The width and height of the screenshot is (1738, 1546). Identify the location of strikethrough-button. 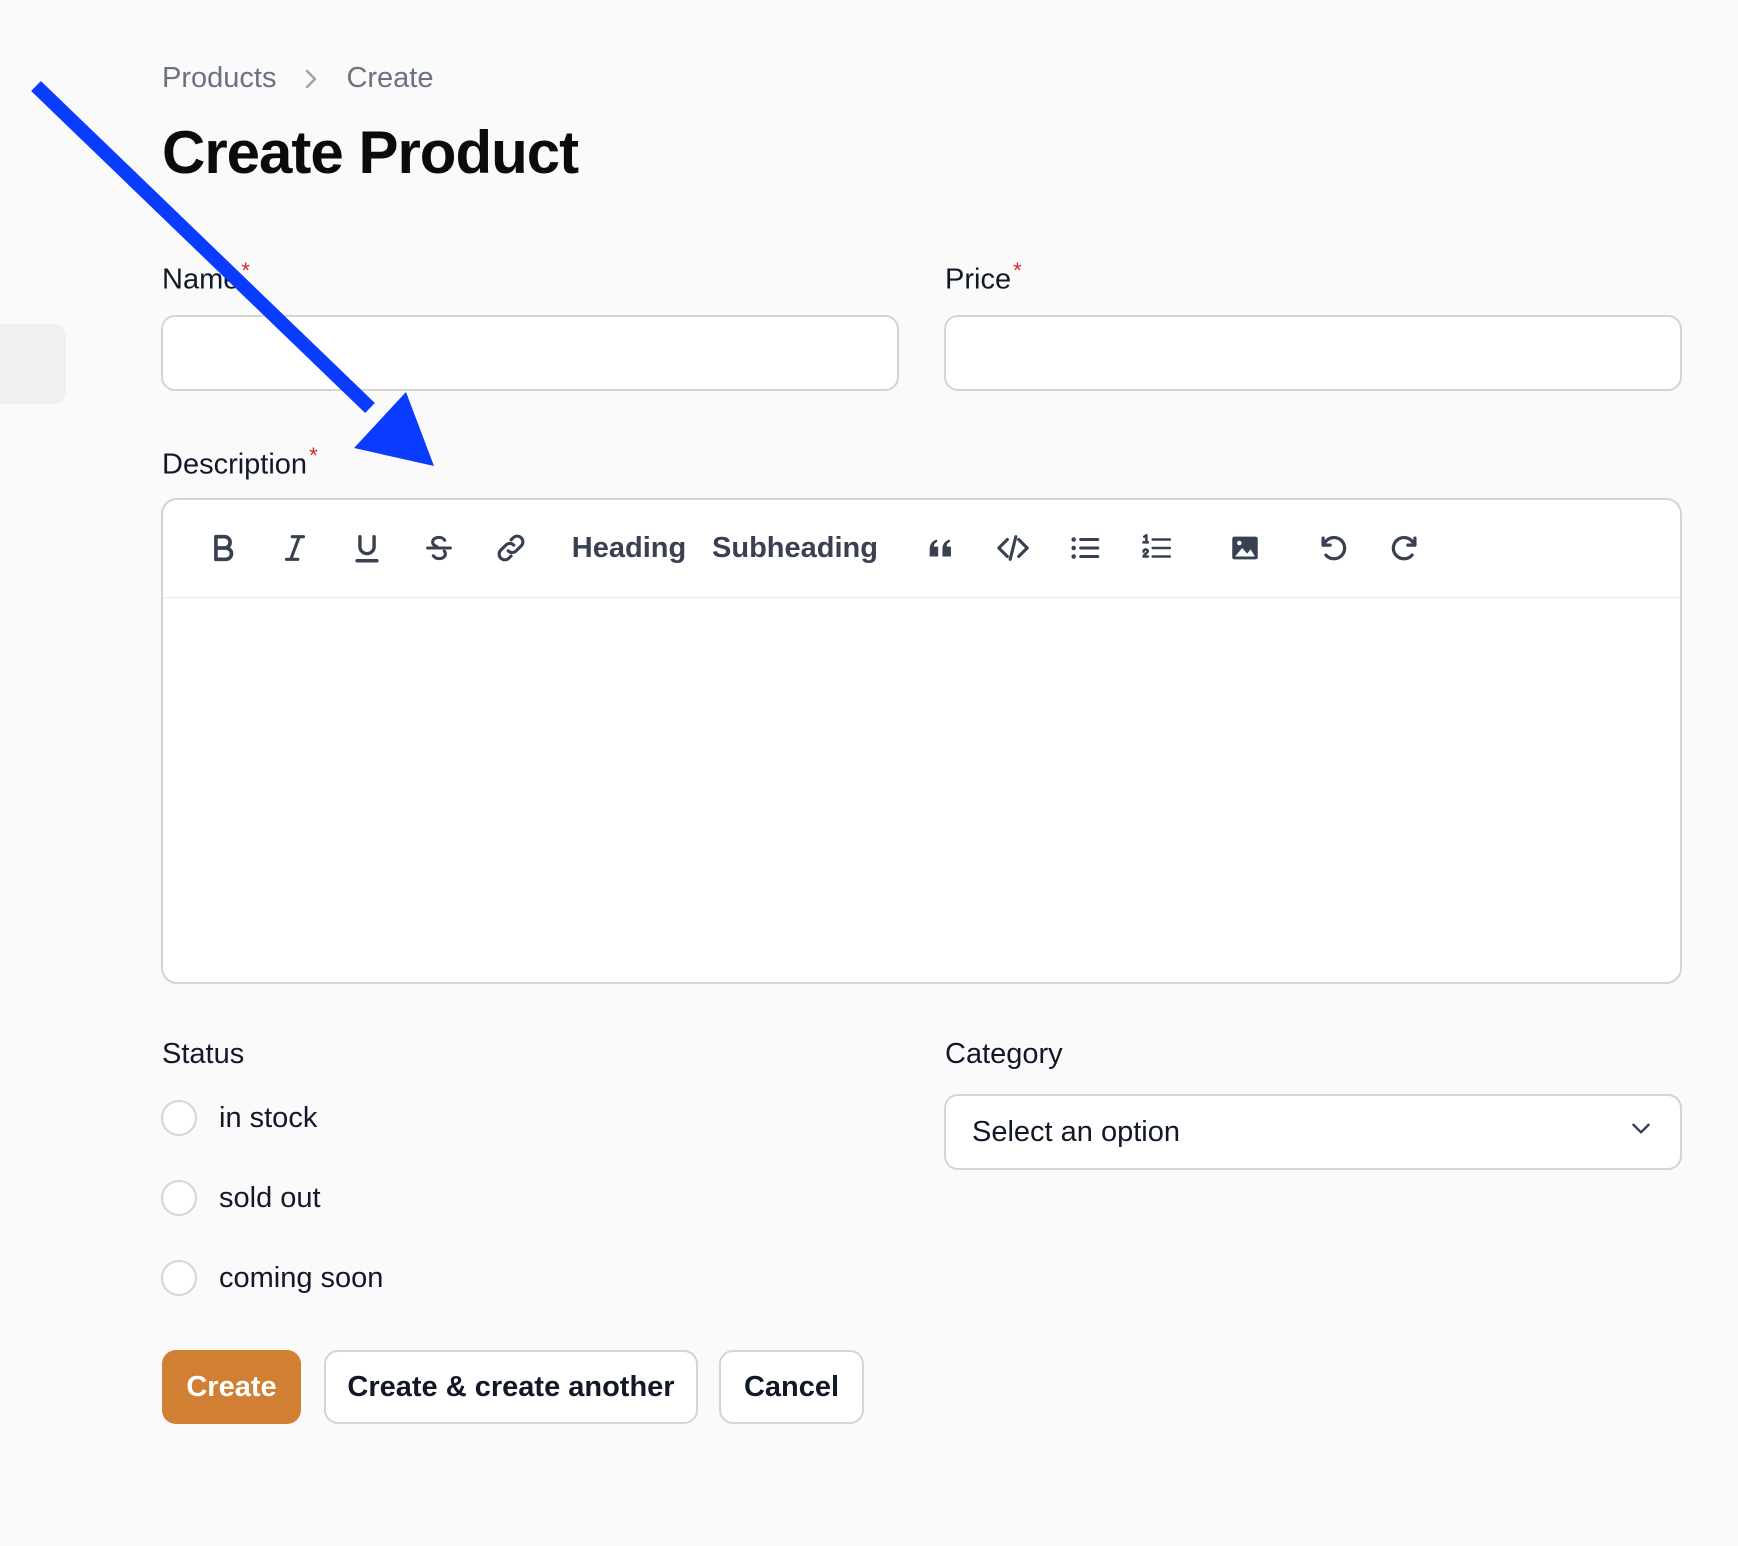
(439, 548).